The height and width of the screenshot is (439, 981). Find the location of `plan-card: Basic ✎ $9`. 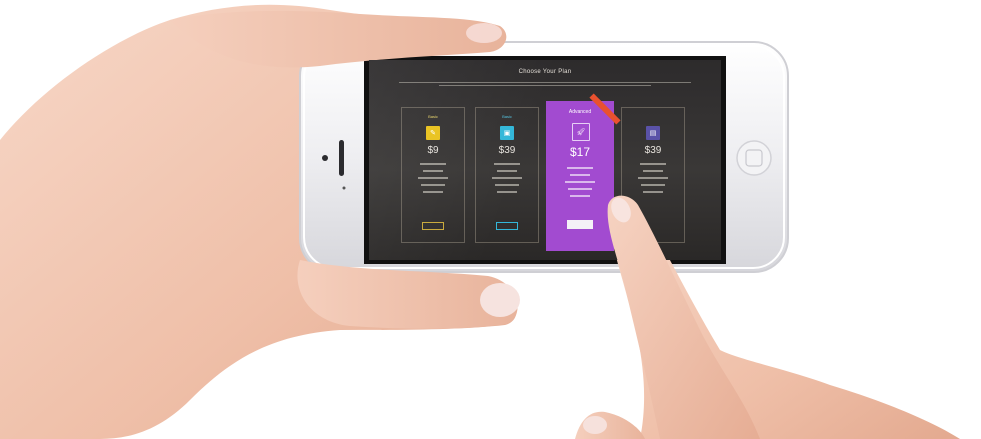

plan-card: Basic ✎ $9 is located at coordinates (433, 175).